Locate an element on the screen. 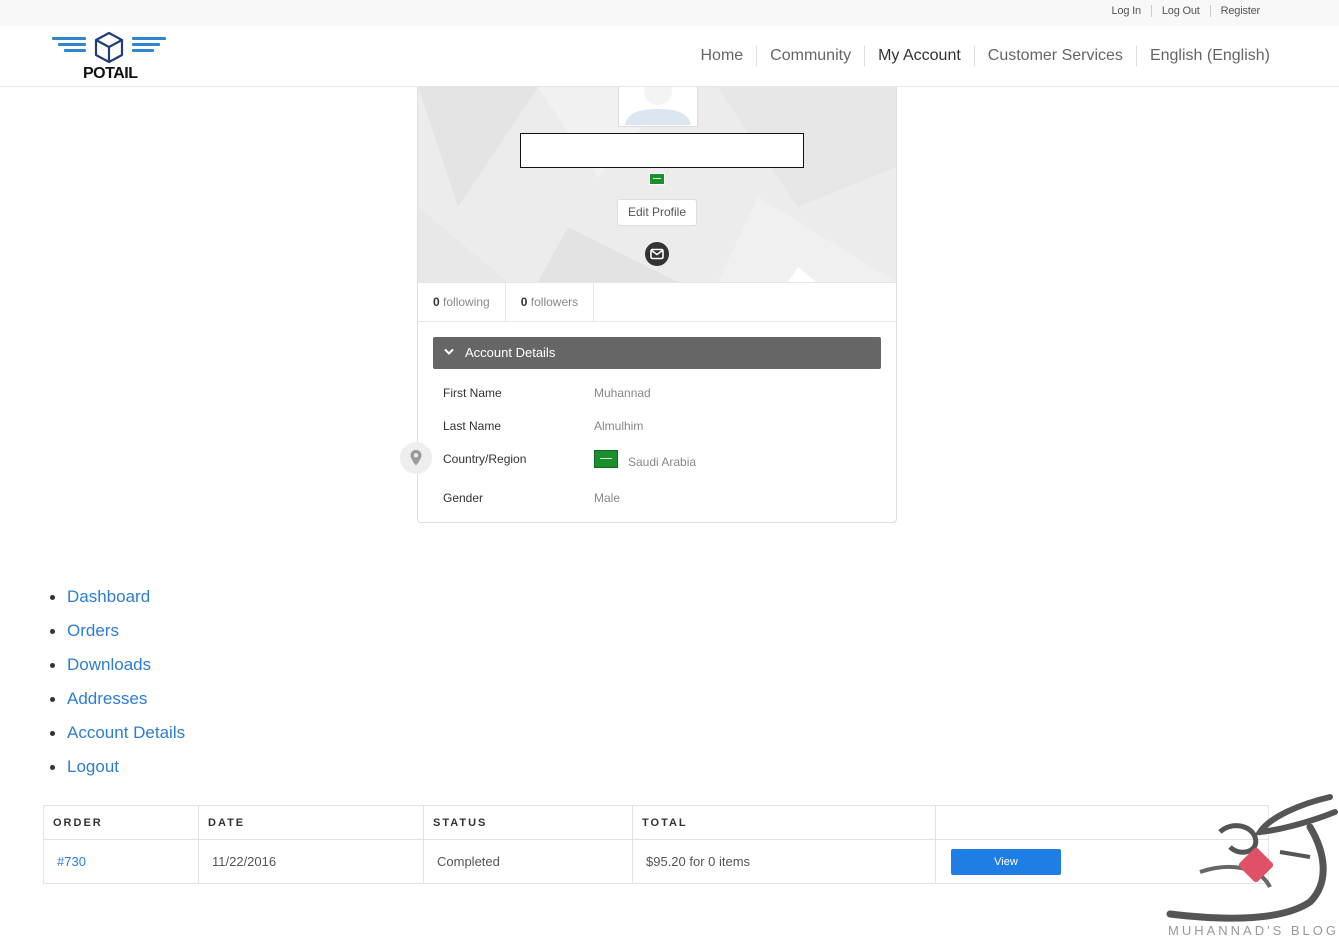 The width and height of the screenshot is (1339, 937). field-last-name: Last Name Almulhim is located at coordinates (543, 426).